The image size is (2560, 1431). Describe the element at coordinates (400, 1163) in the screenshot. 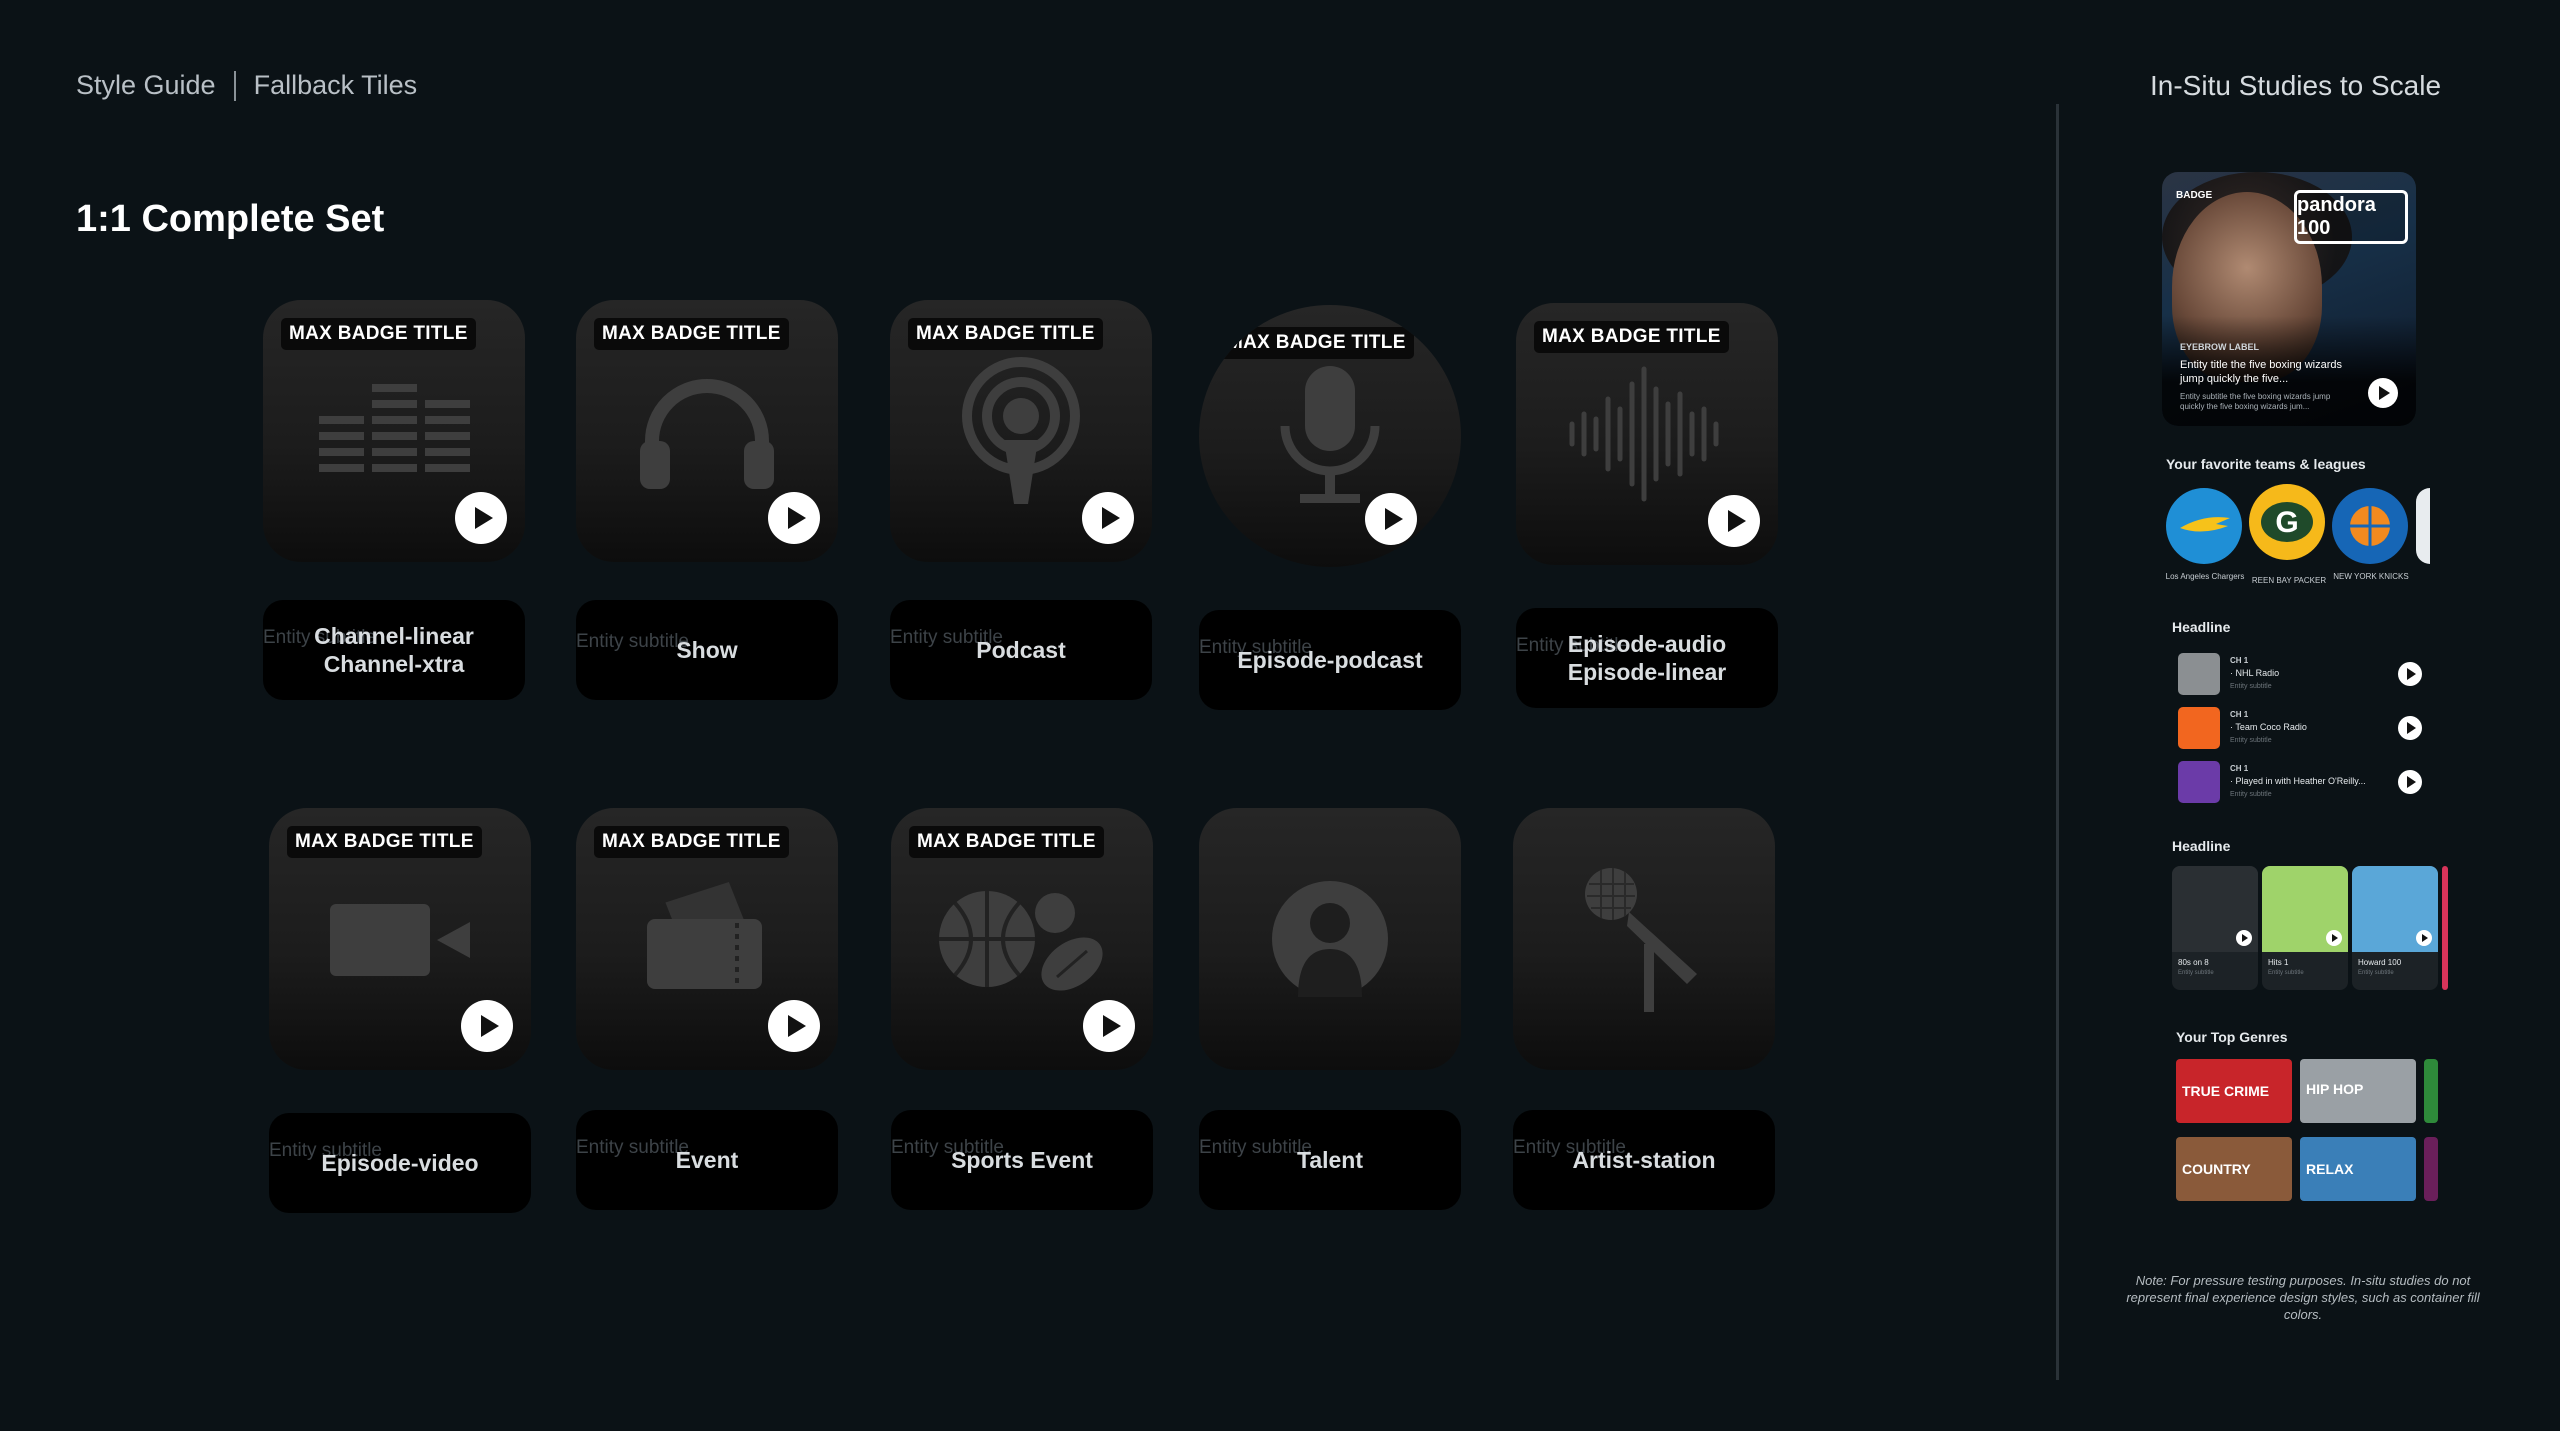

I see `label-text: Episode-video` at that location.